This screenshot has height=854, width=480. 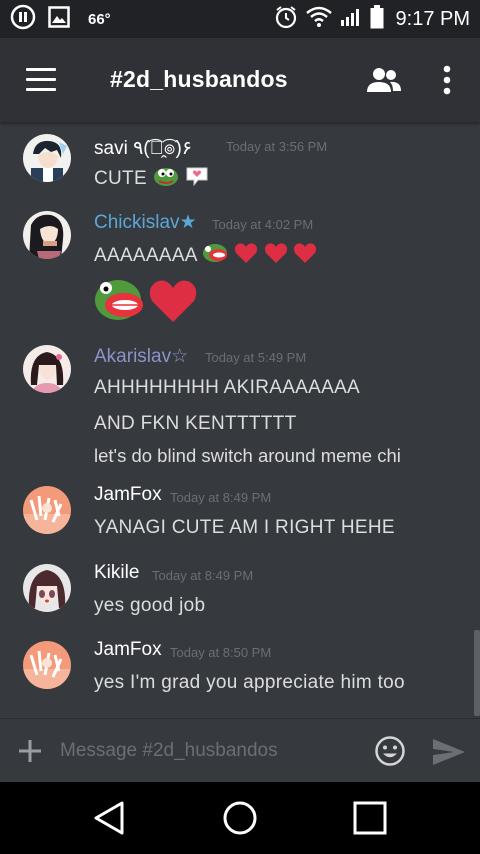 What do you see at coordinates (99, 19) in the screenshot?
I see `temperature-text: 66°` at bounding box center [99, 19].